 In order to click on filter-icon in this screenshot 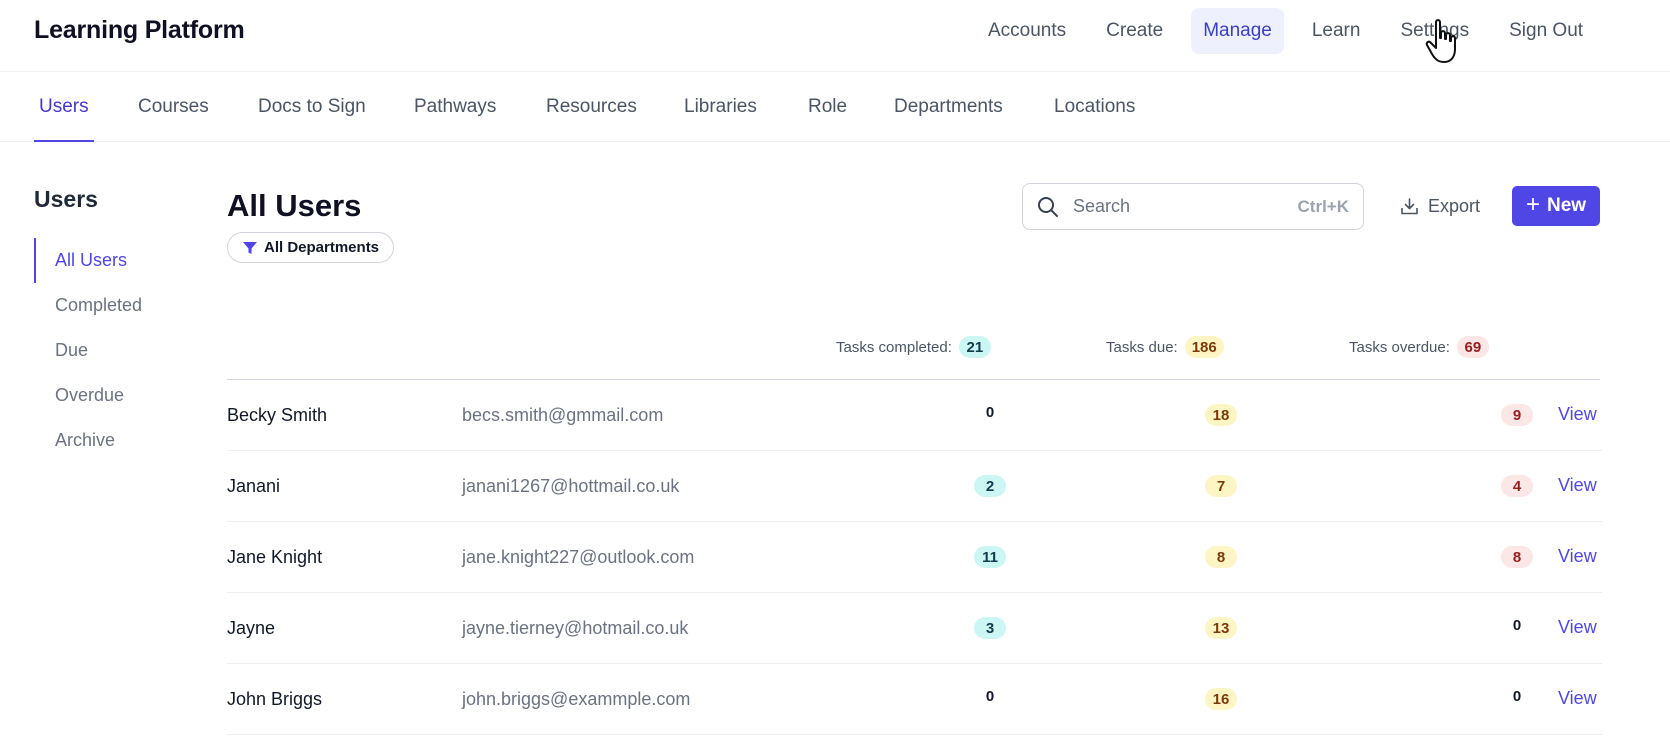, I will do `click(250, 247)`.